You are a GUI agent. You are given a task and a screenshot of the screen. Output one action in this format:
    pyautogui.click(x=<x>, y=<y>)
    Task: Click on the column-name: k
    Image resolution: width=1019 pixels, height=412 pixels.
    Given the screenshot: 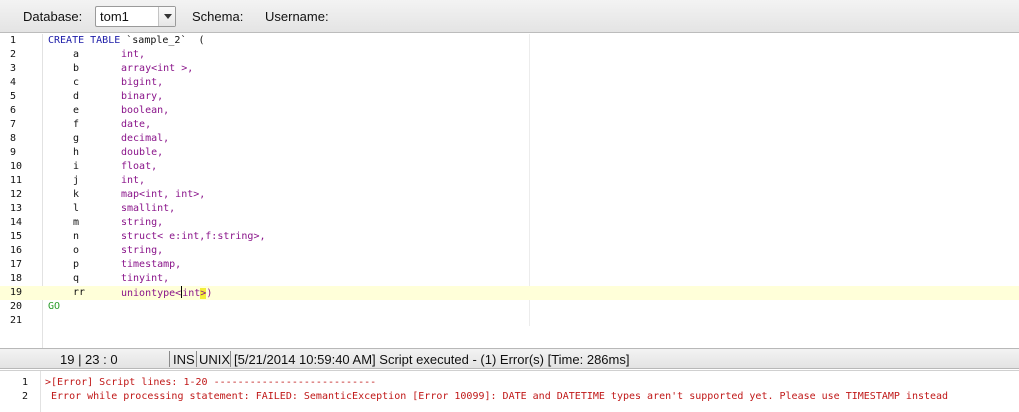 What is the action you would take?
    pyautogui.click(x=76, y=194)
    